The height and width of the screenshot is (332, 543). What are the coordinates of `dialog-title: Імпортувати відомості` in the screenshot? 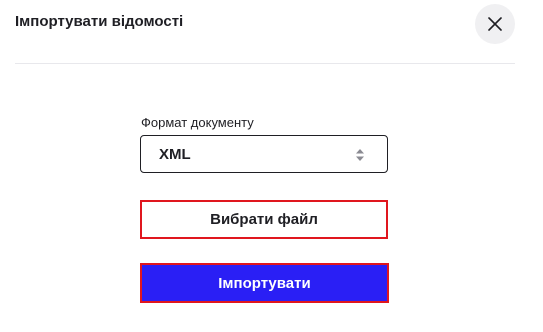 It's located at (99, 21).